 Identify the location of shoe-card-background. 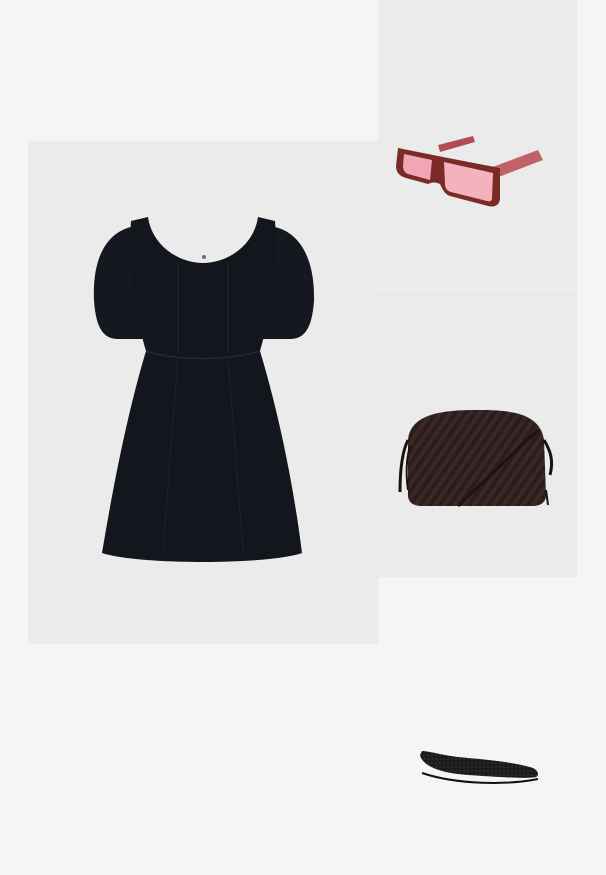
(477, 726).